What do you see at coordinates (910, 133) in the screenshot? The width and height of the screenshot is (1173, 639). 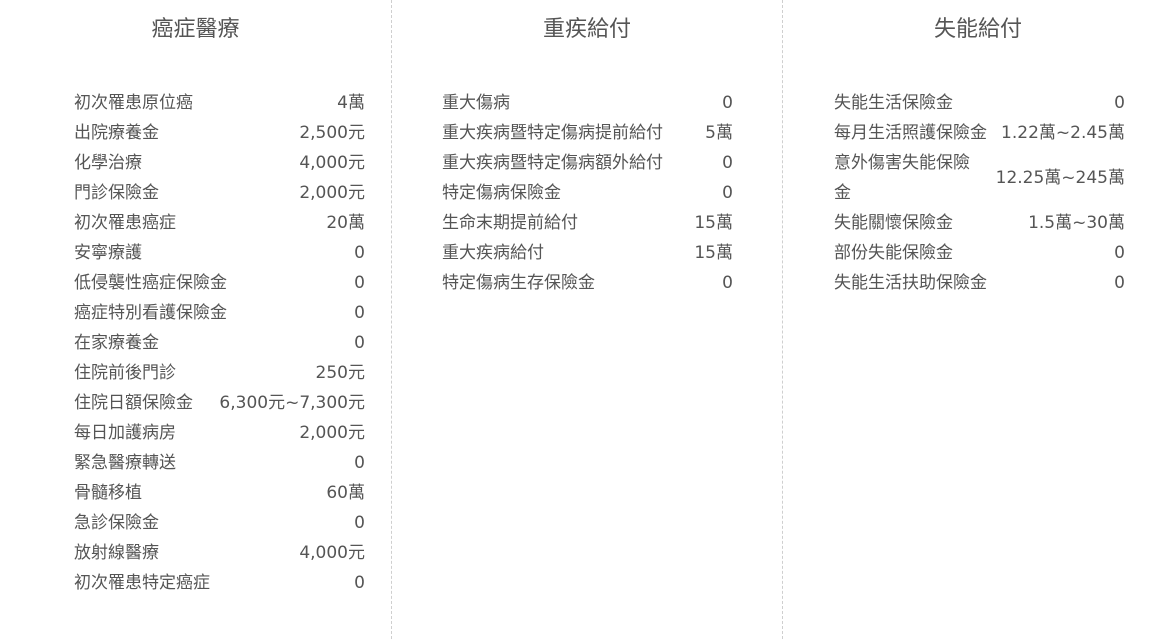 I see `item-label: 每月生活照護保險金` at bounding box center [910, 133].